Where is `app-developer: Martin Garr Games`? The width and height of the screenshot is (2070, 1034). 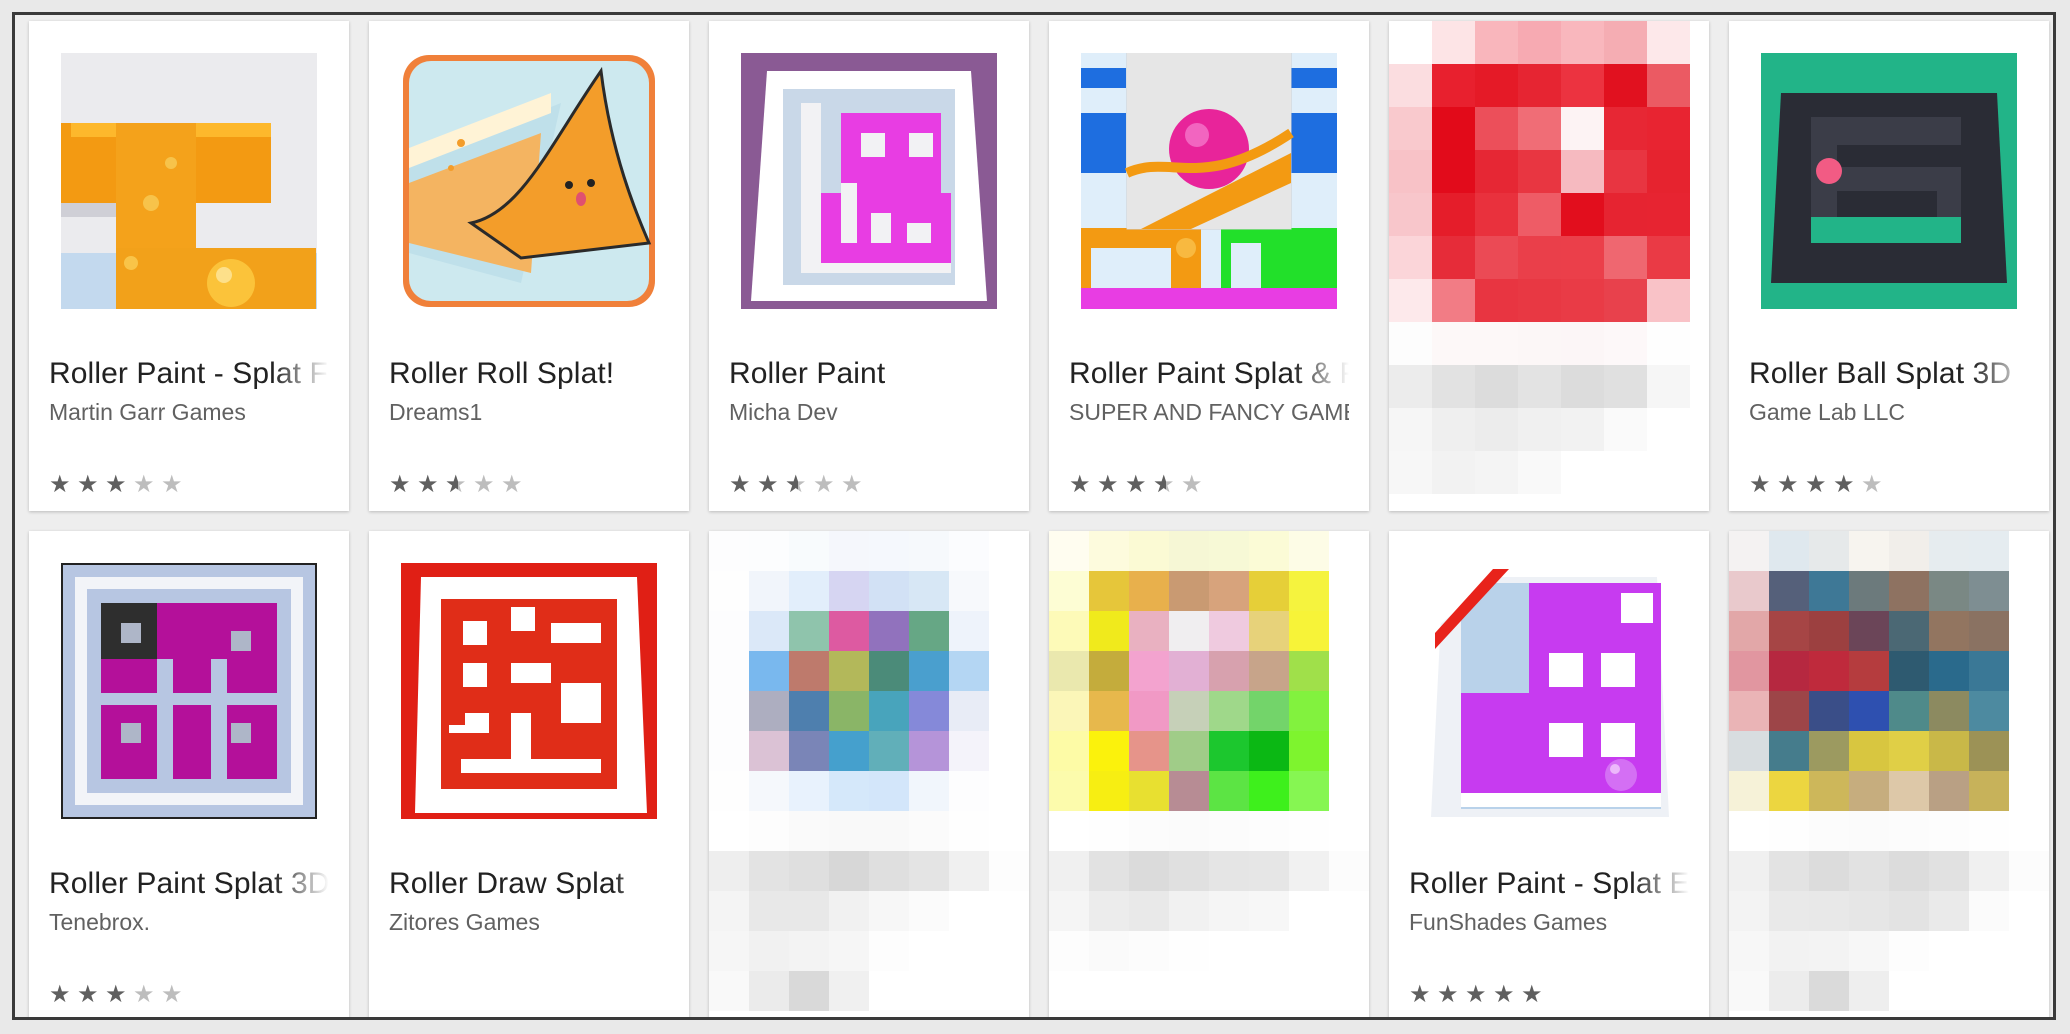 app-developer: Martin Garr Games is located at coordinates (189, 412).